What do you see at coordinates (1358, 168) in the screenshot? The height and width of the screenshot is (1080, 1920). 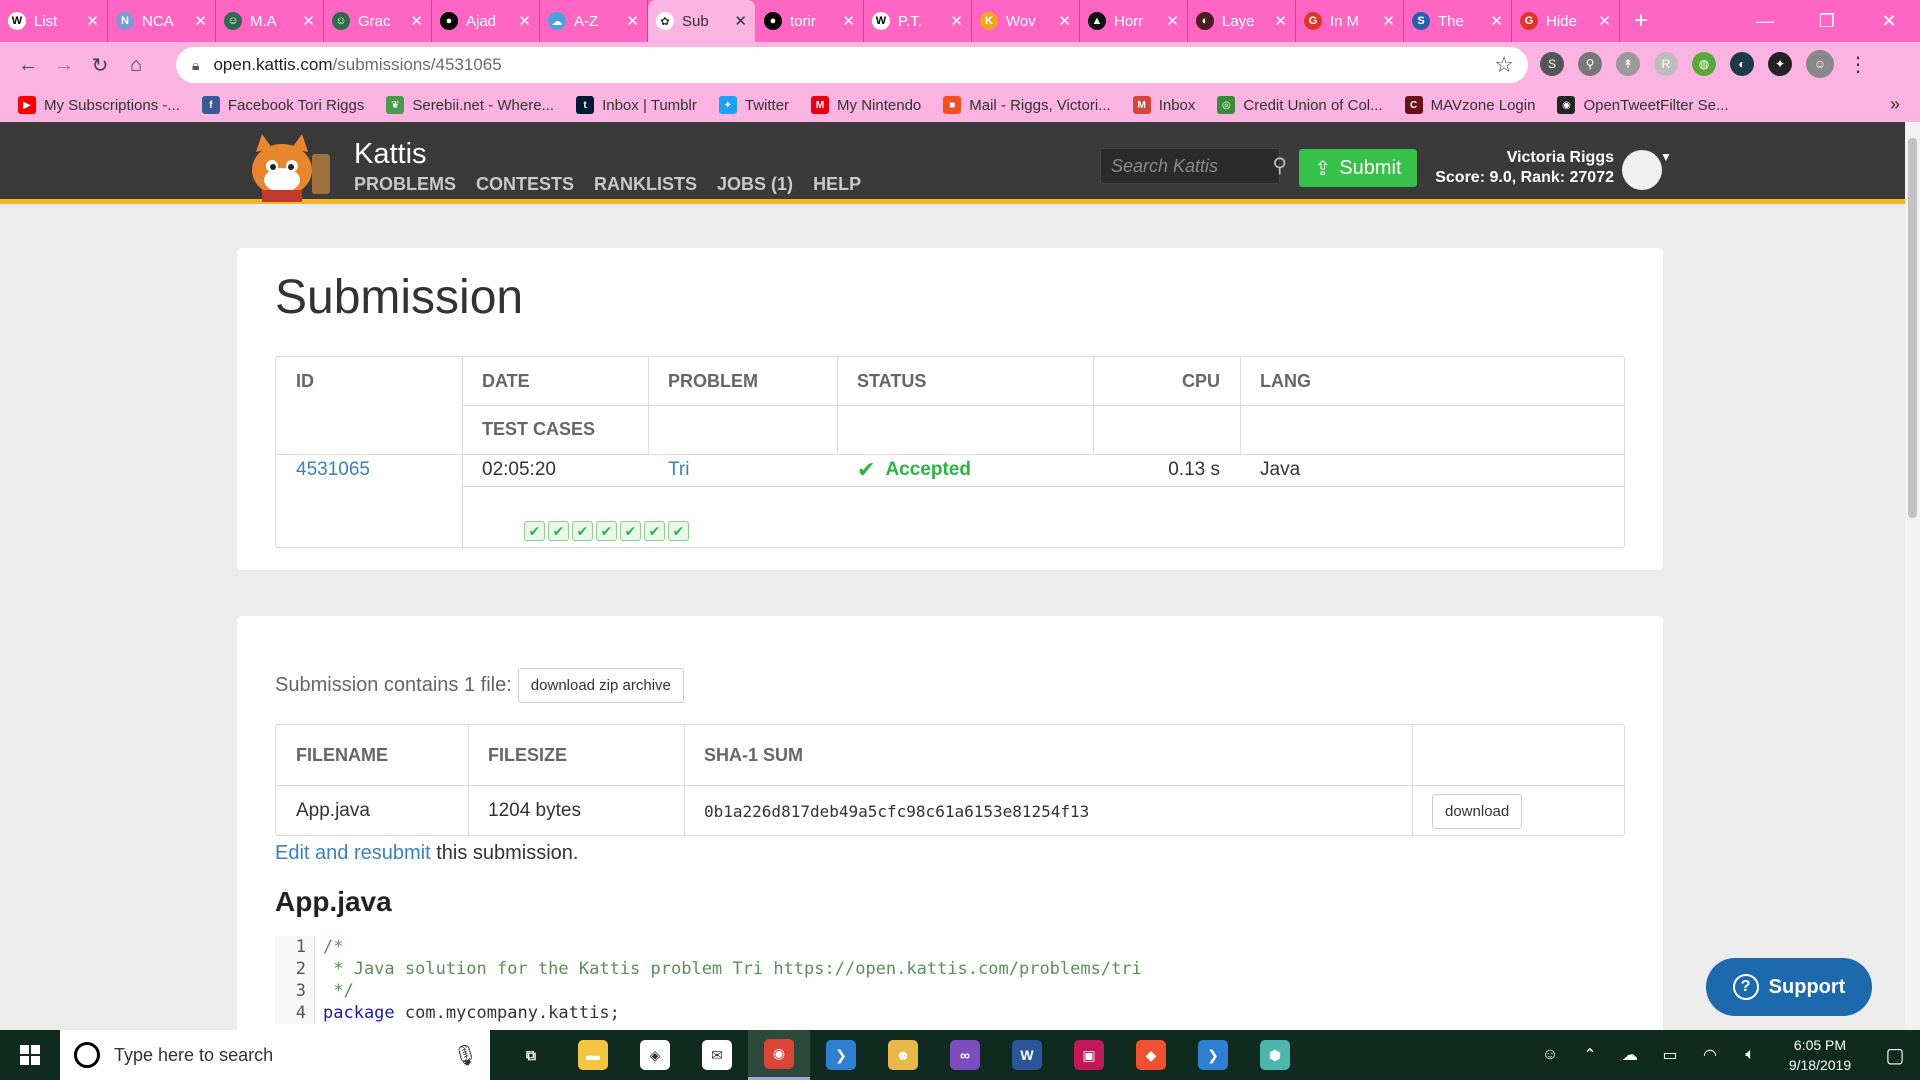 I see `submit-button: ⇪ Submit` at bounding box center [1358, 168].